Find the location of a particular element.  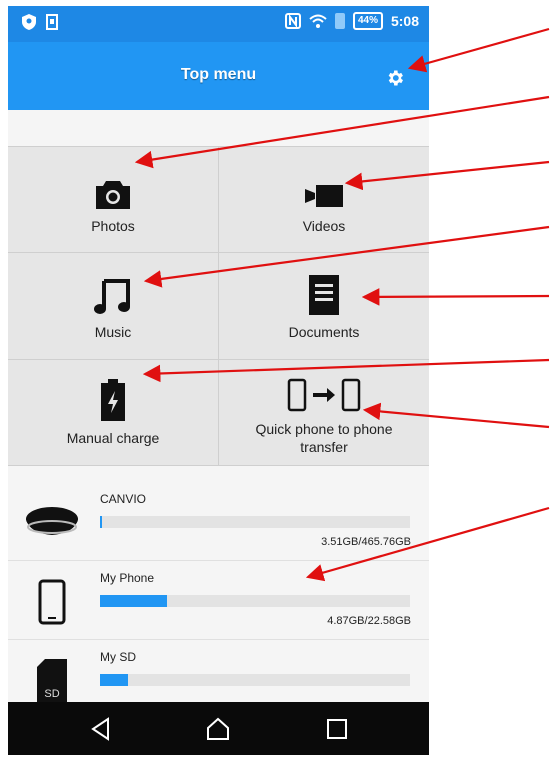

tile-label: Documents is located at coordinates (324, 331).